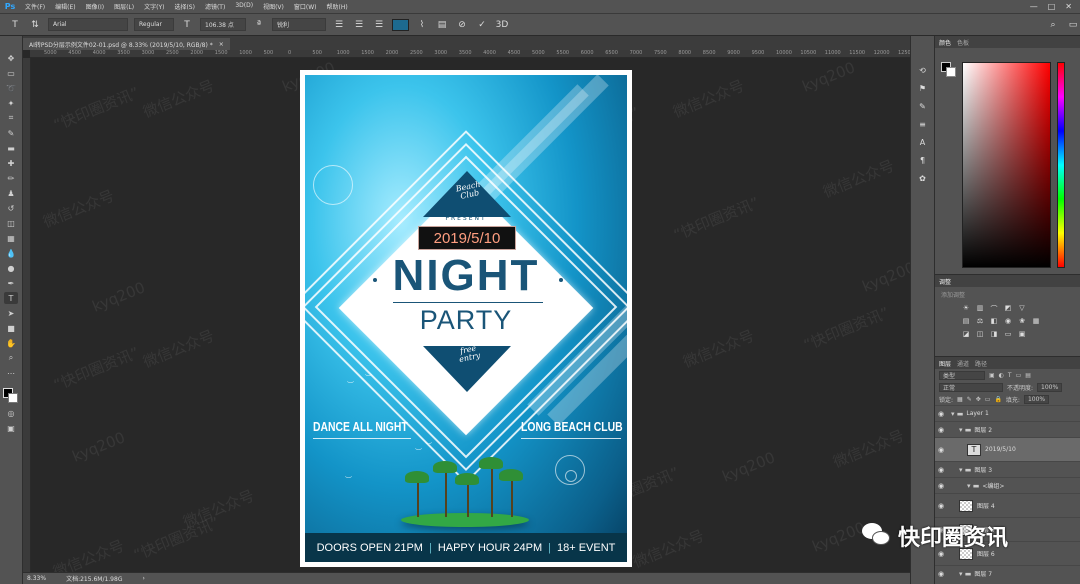  I want to click on blend-mode-select: 正常, so click(971, 387).